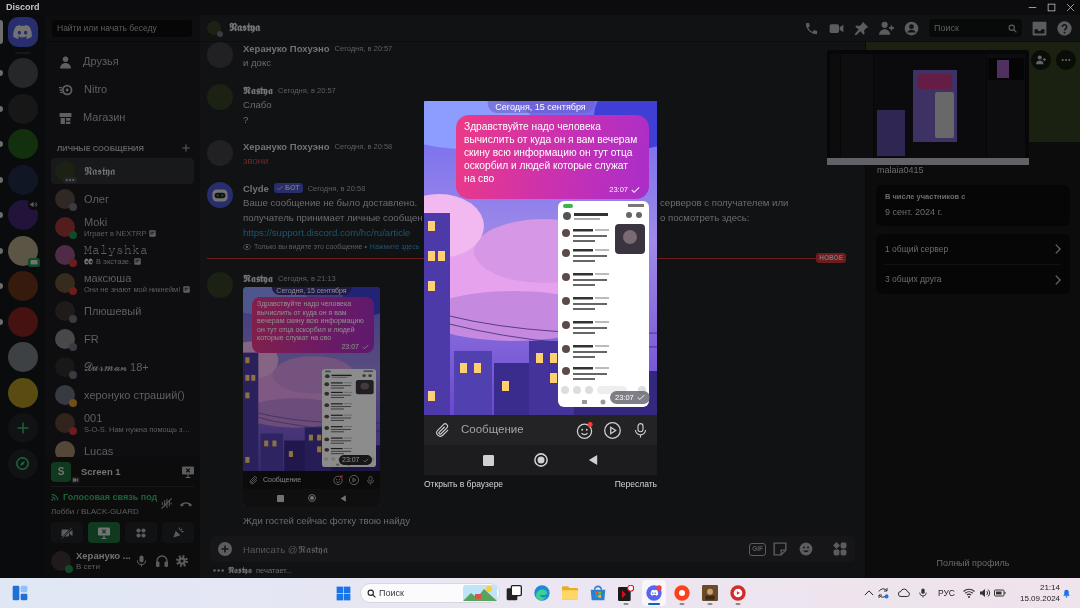 The image size is (1080, 608). I want to click on pin-icon, so click(861, 28).